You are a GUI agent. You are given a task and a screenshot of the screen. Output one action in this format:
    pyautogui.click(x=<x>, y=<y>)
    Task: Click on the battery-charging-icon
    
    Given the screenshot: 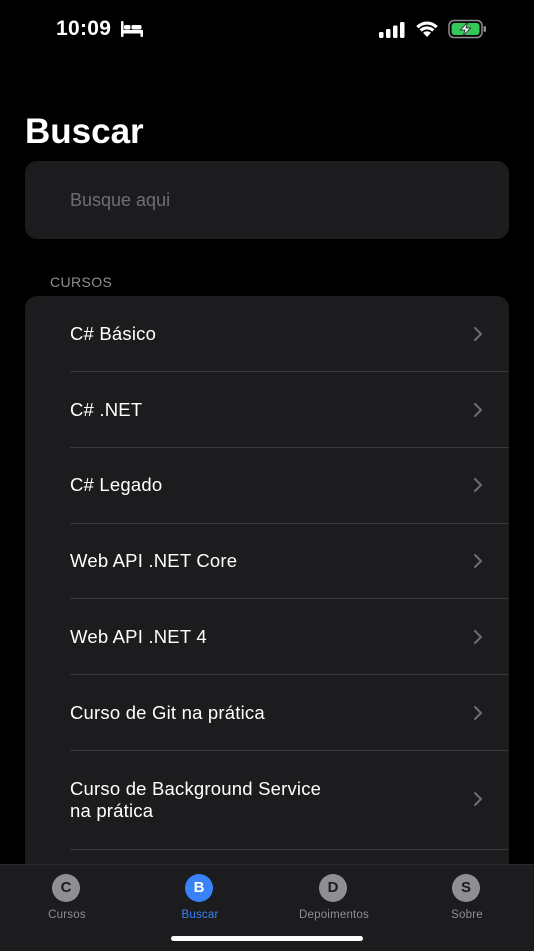 What is the action you would take?
    pyautogui.click(x=468, y=29)
    